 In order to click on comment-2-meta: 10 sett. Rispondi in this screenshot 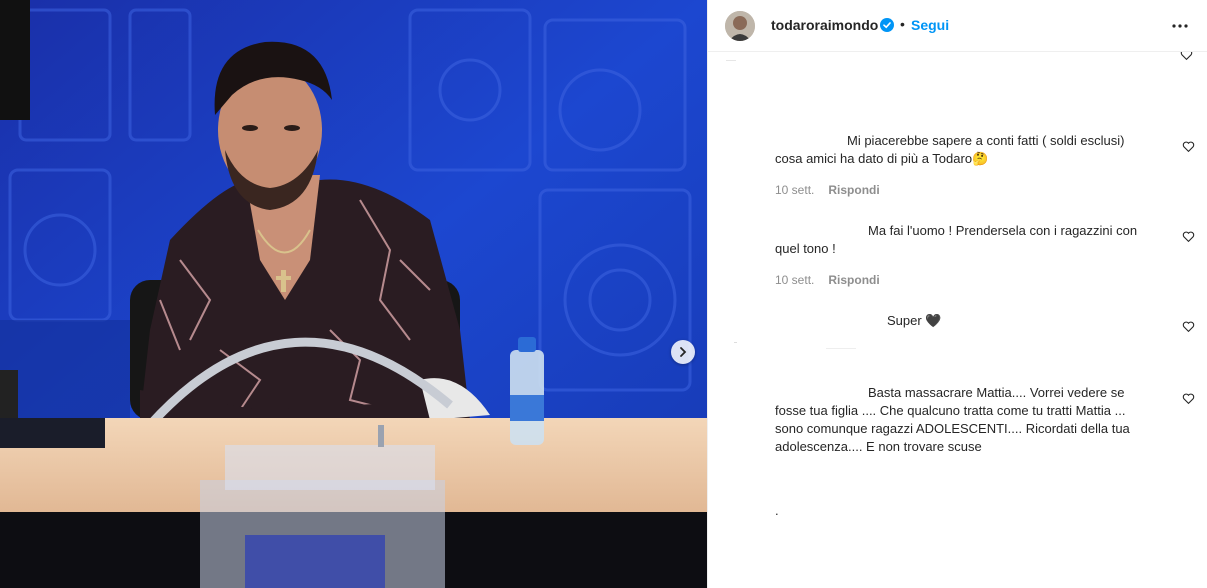, I will do `click(834, 280)`.